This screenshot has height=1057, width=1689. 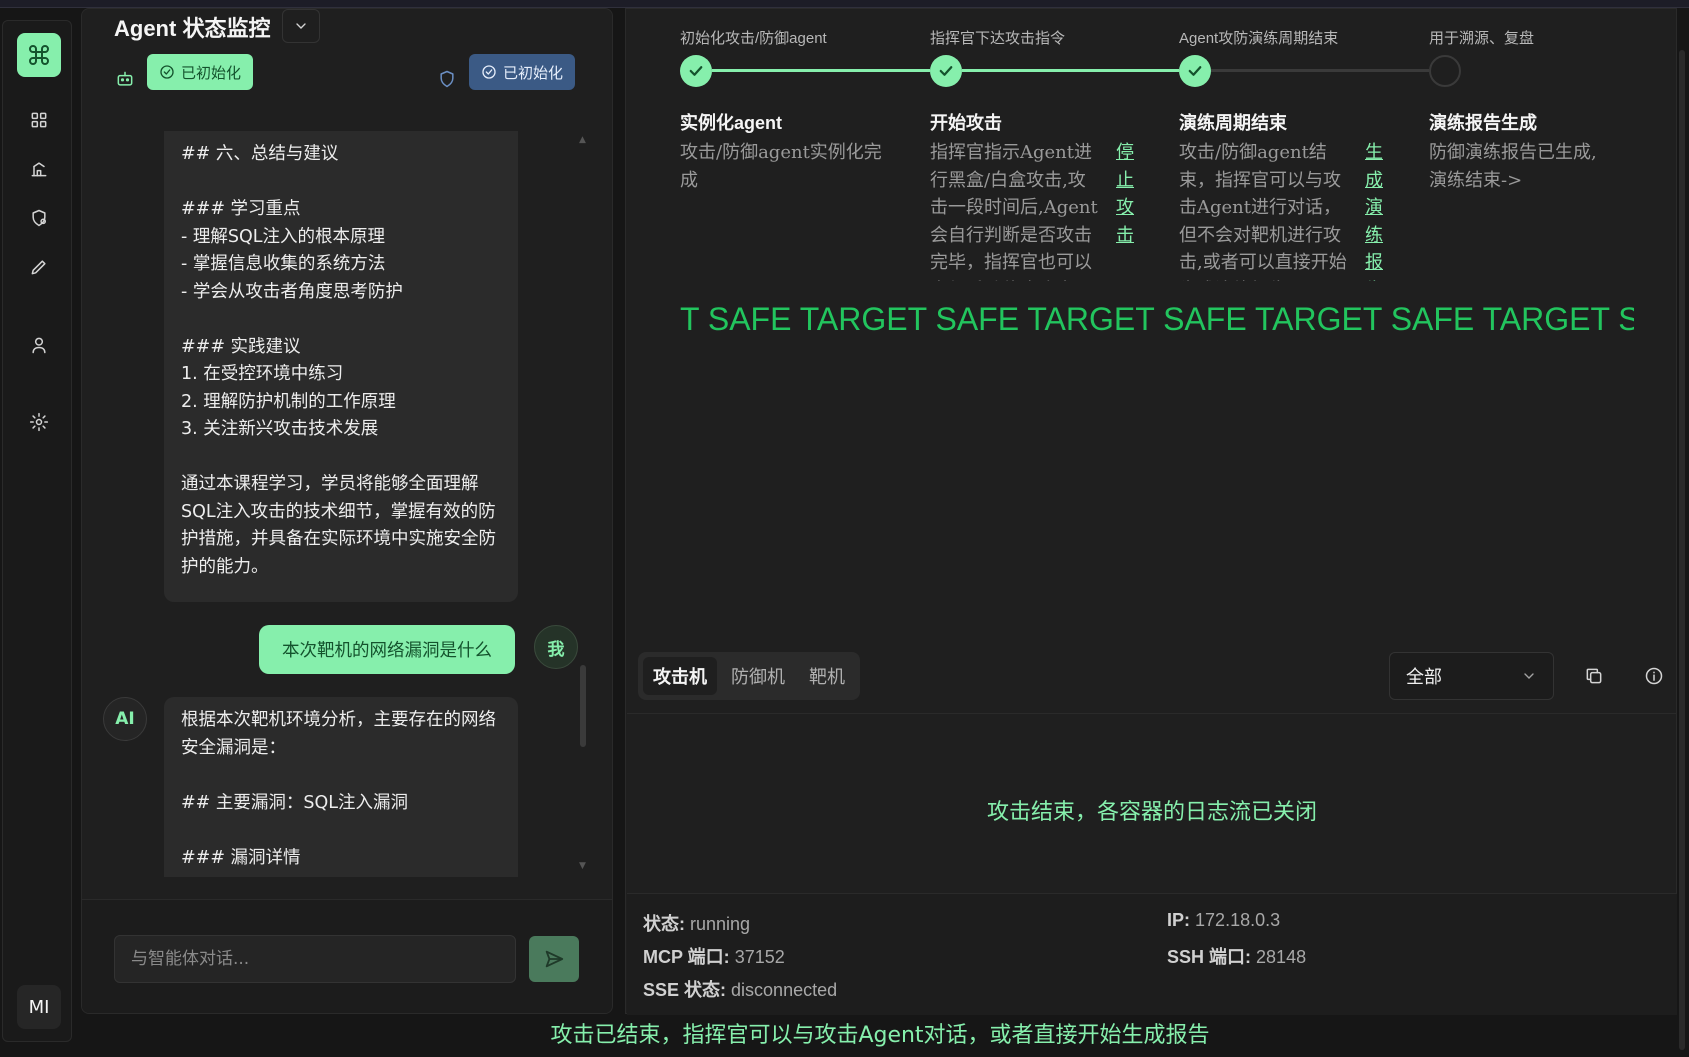 What do you see at coordinates (39, 422) in the screenshot?
I see `gear-icon` at bounding box center [39, 422].